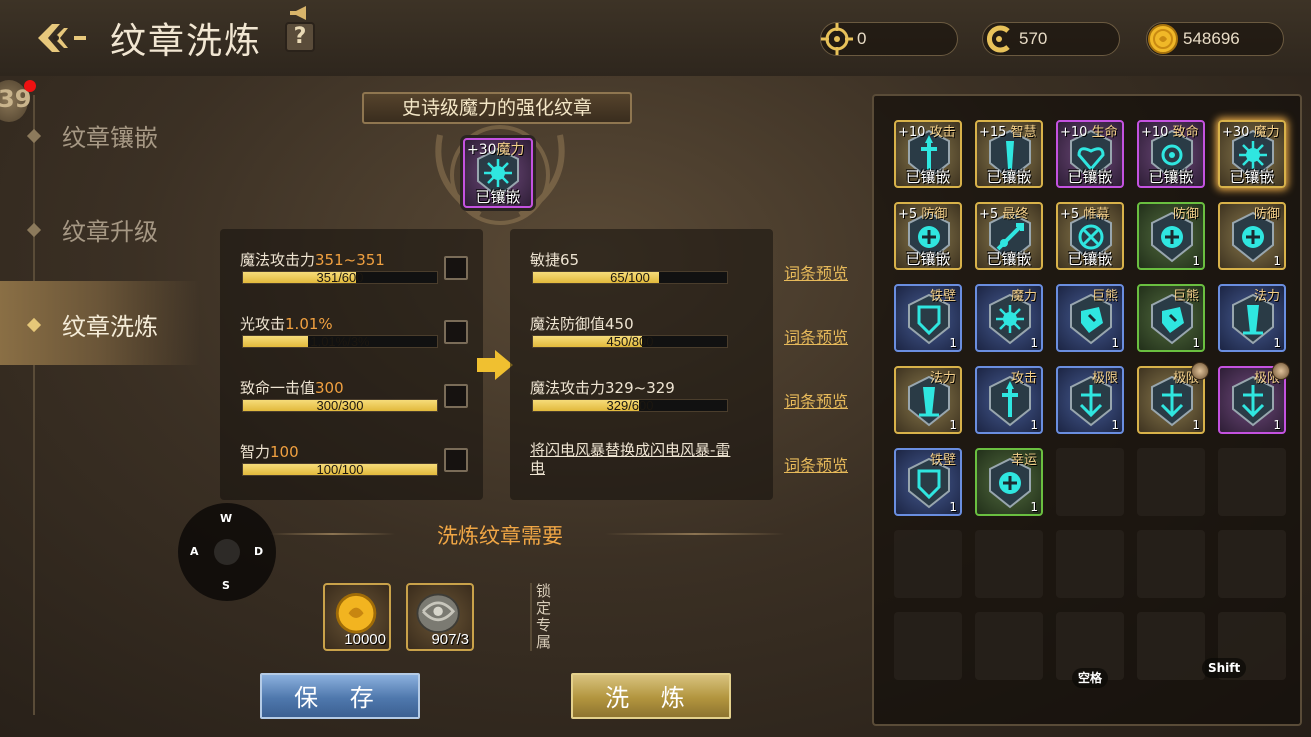 The width and height of the screenshot is (1311, 737). I want to click on emblem-slot: +10 攻击 已镶嵌, so click(928, 154).